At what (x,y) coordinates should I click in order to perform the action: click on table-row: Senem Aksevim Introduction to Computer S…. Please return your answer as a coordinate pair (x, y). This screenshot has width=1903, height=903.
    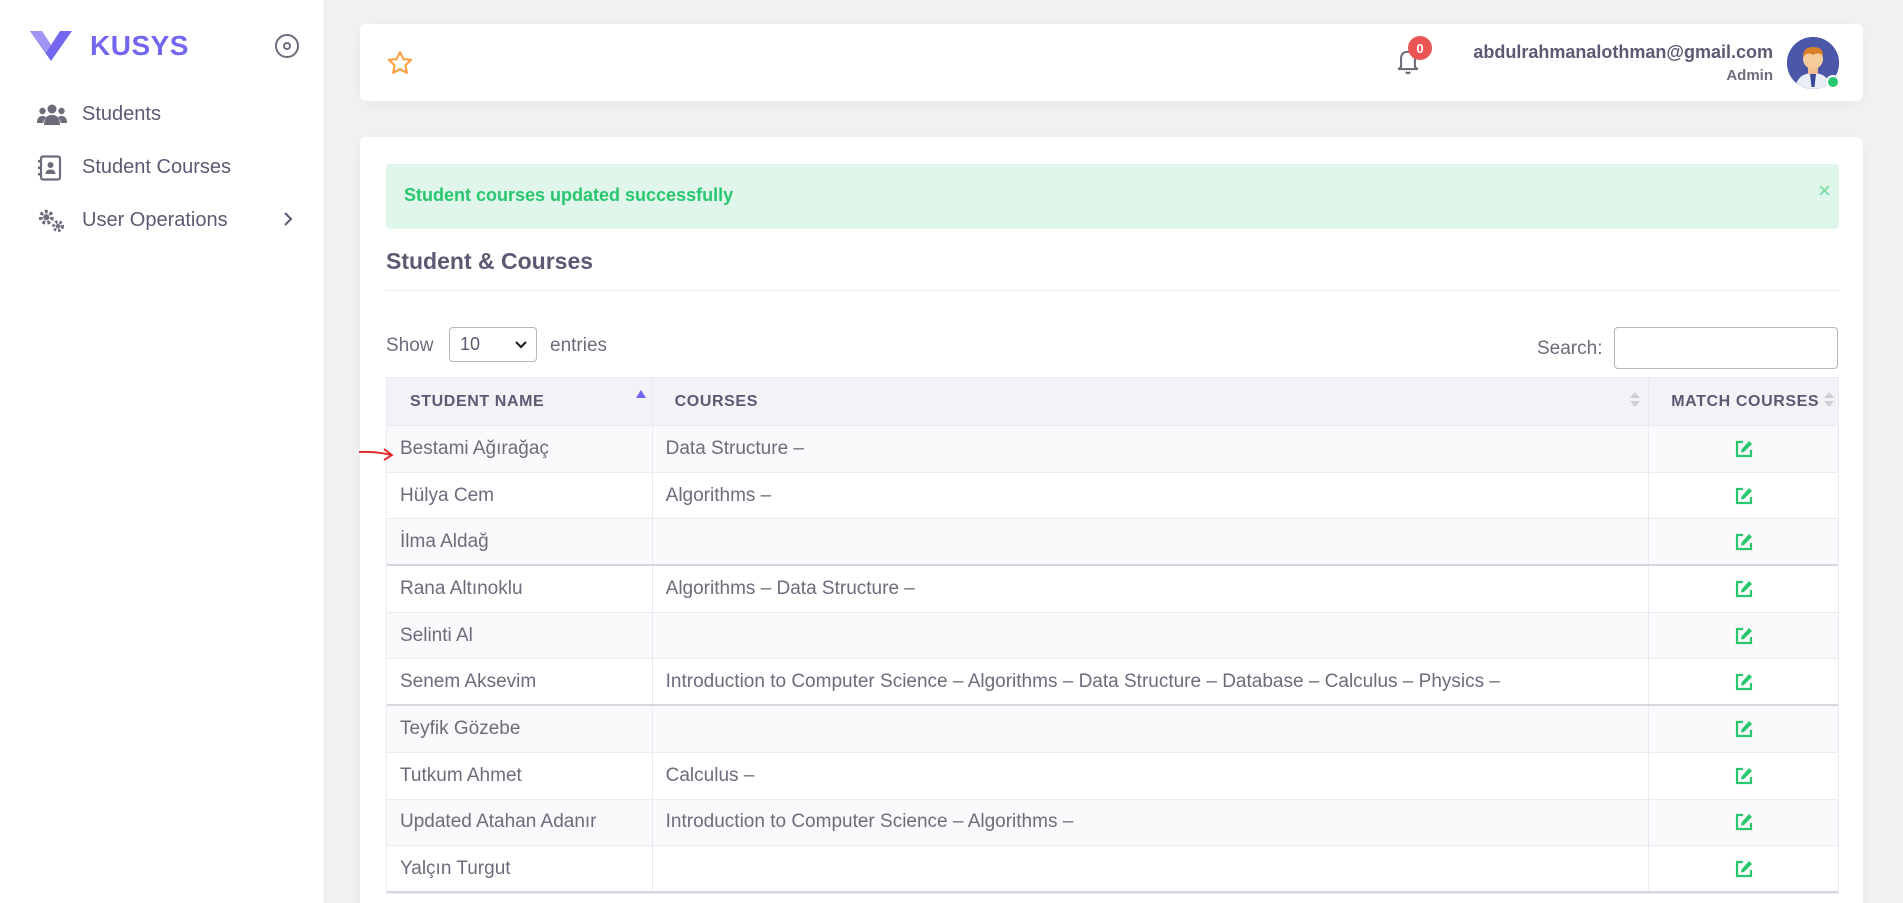
    Looking at the image, I should click on (1112, 683).